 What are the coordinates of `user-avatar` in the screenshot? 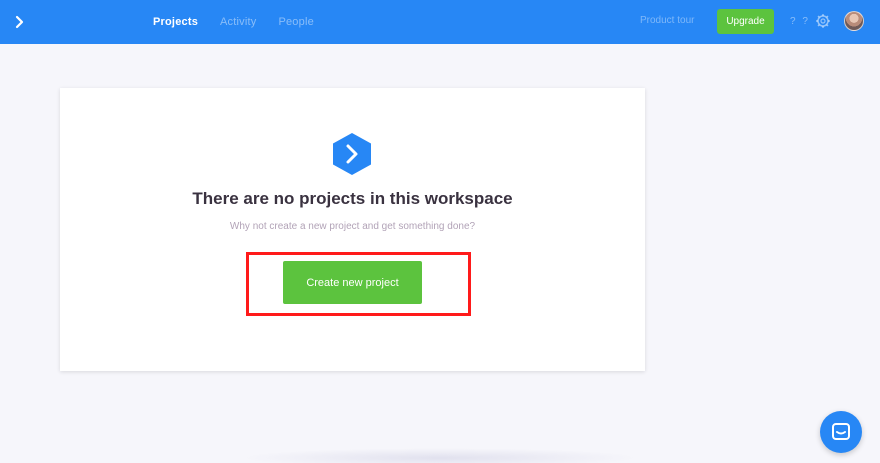 It's located at (854, 21).